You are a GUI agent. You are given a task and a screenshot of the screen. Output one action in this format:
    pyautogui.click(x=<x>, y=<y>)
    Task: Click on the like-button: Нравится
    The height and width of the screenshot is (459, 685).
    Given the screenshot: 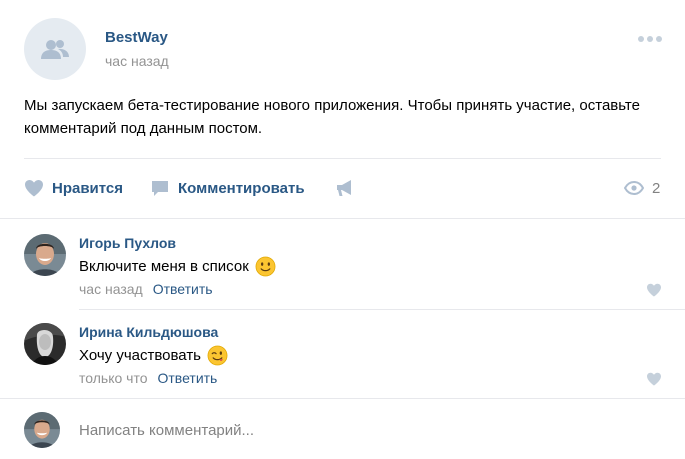 What is the action you would take?
    pyautogui.click(x=73, y=188)
    